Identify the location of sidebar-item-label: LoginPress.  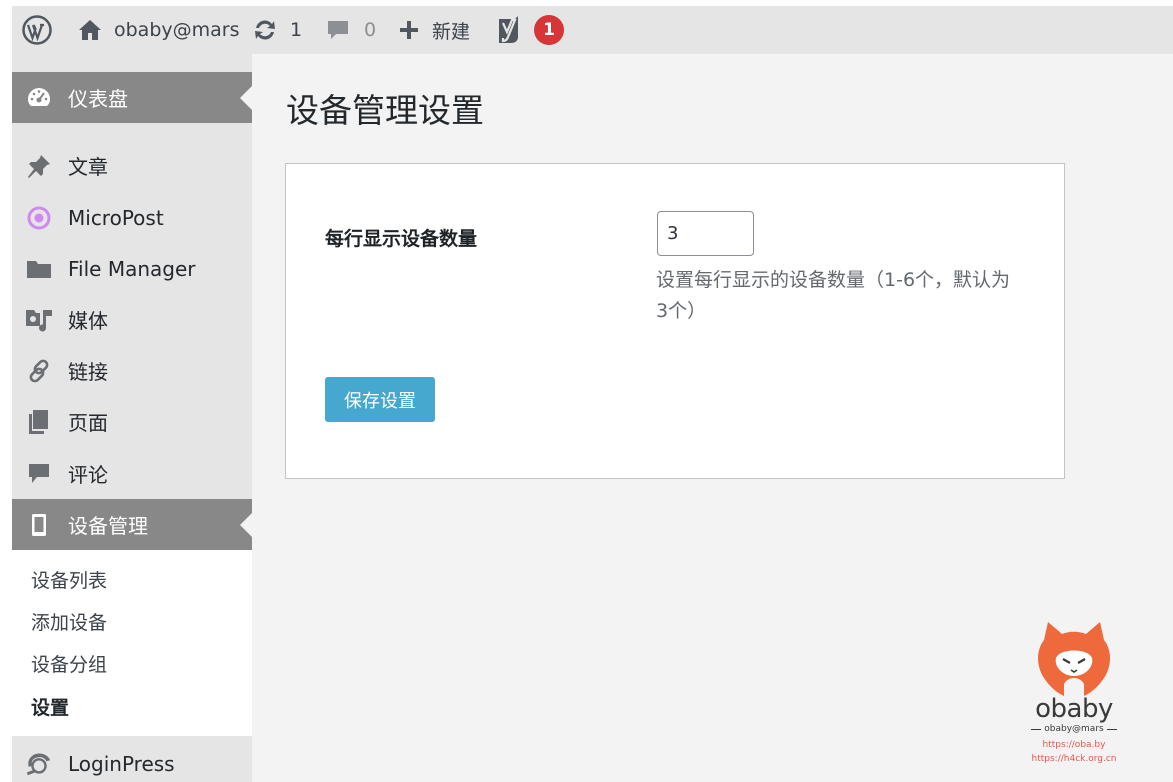
(121, 763).